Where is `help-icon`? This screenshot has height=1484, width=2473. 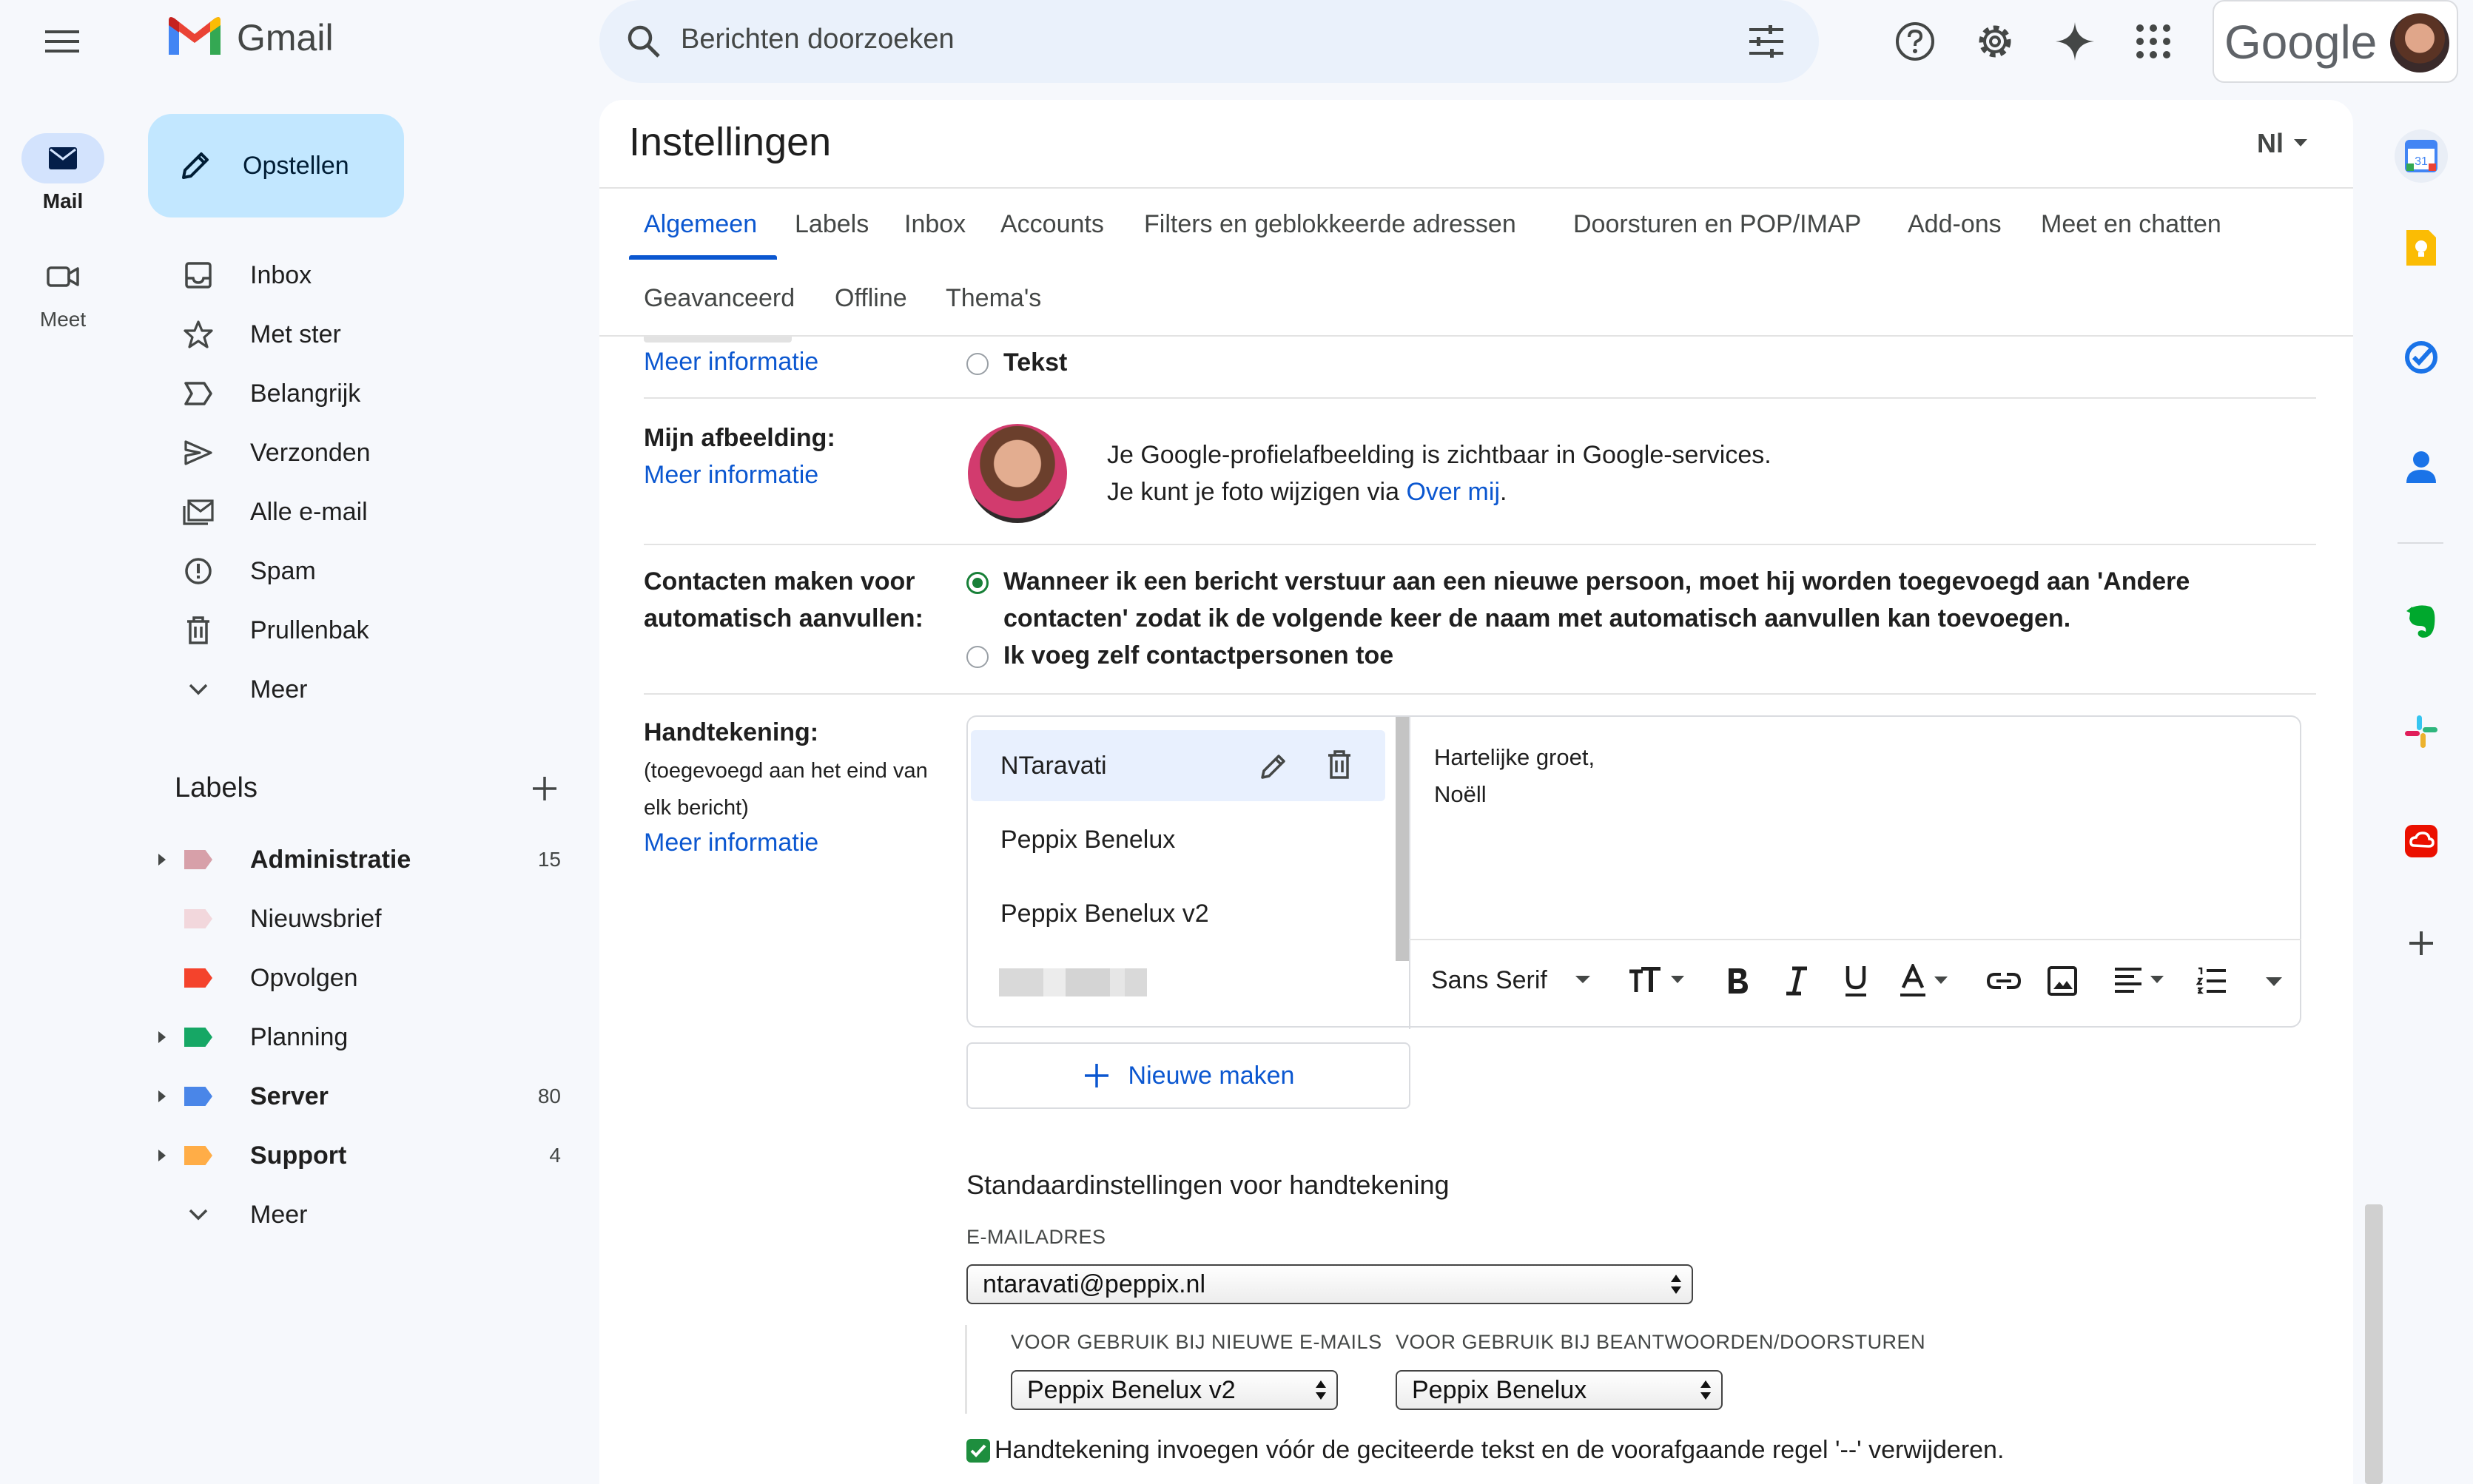
help-icon is located at coordinates (1915, 41).